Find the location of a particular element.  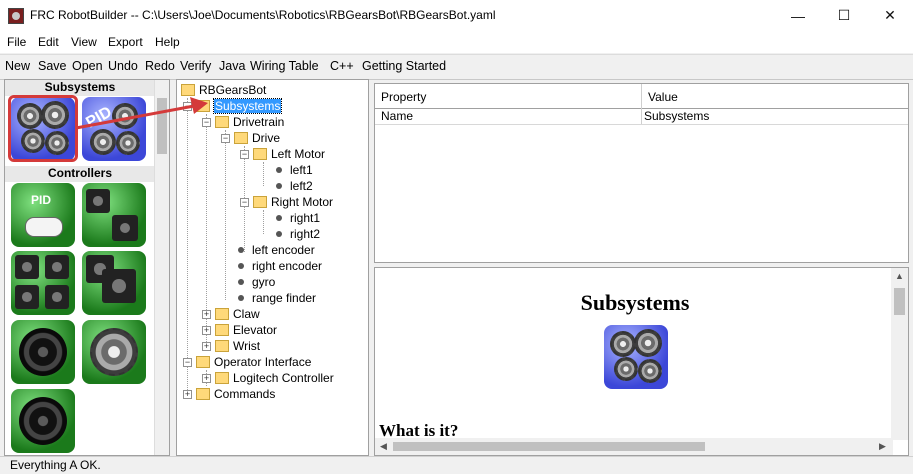

column-divider is located at coordinates (641, 104).